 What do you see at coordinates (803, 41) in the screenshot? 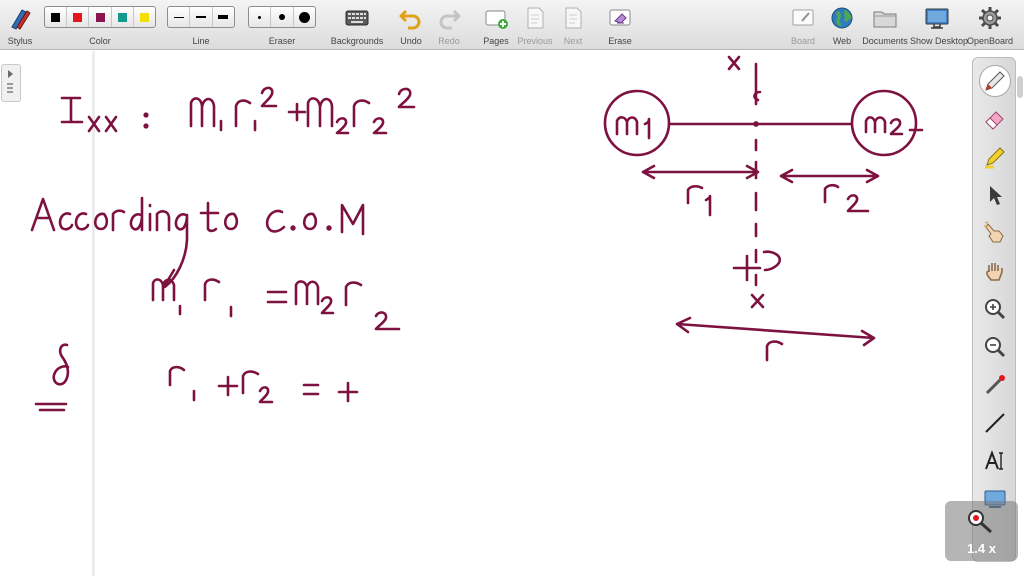
I see `board-label: Board` at bounding box center [803, 41].